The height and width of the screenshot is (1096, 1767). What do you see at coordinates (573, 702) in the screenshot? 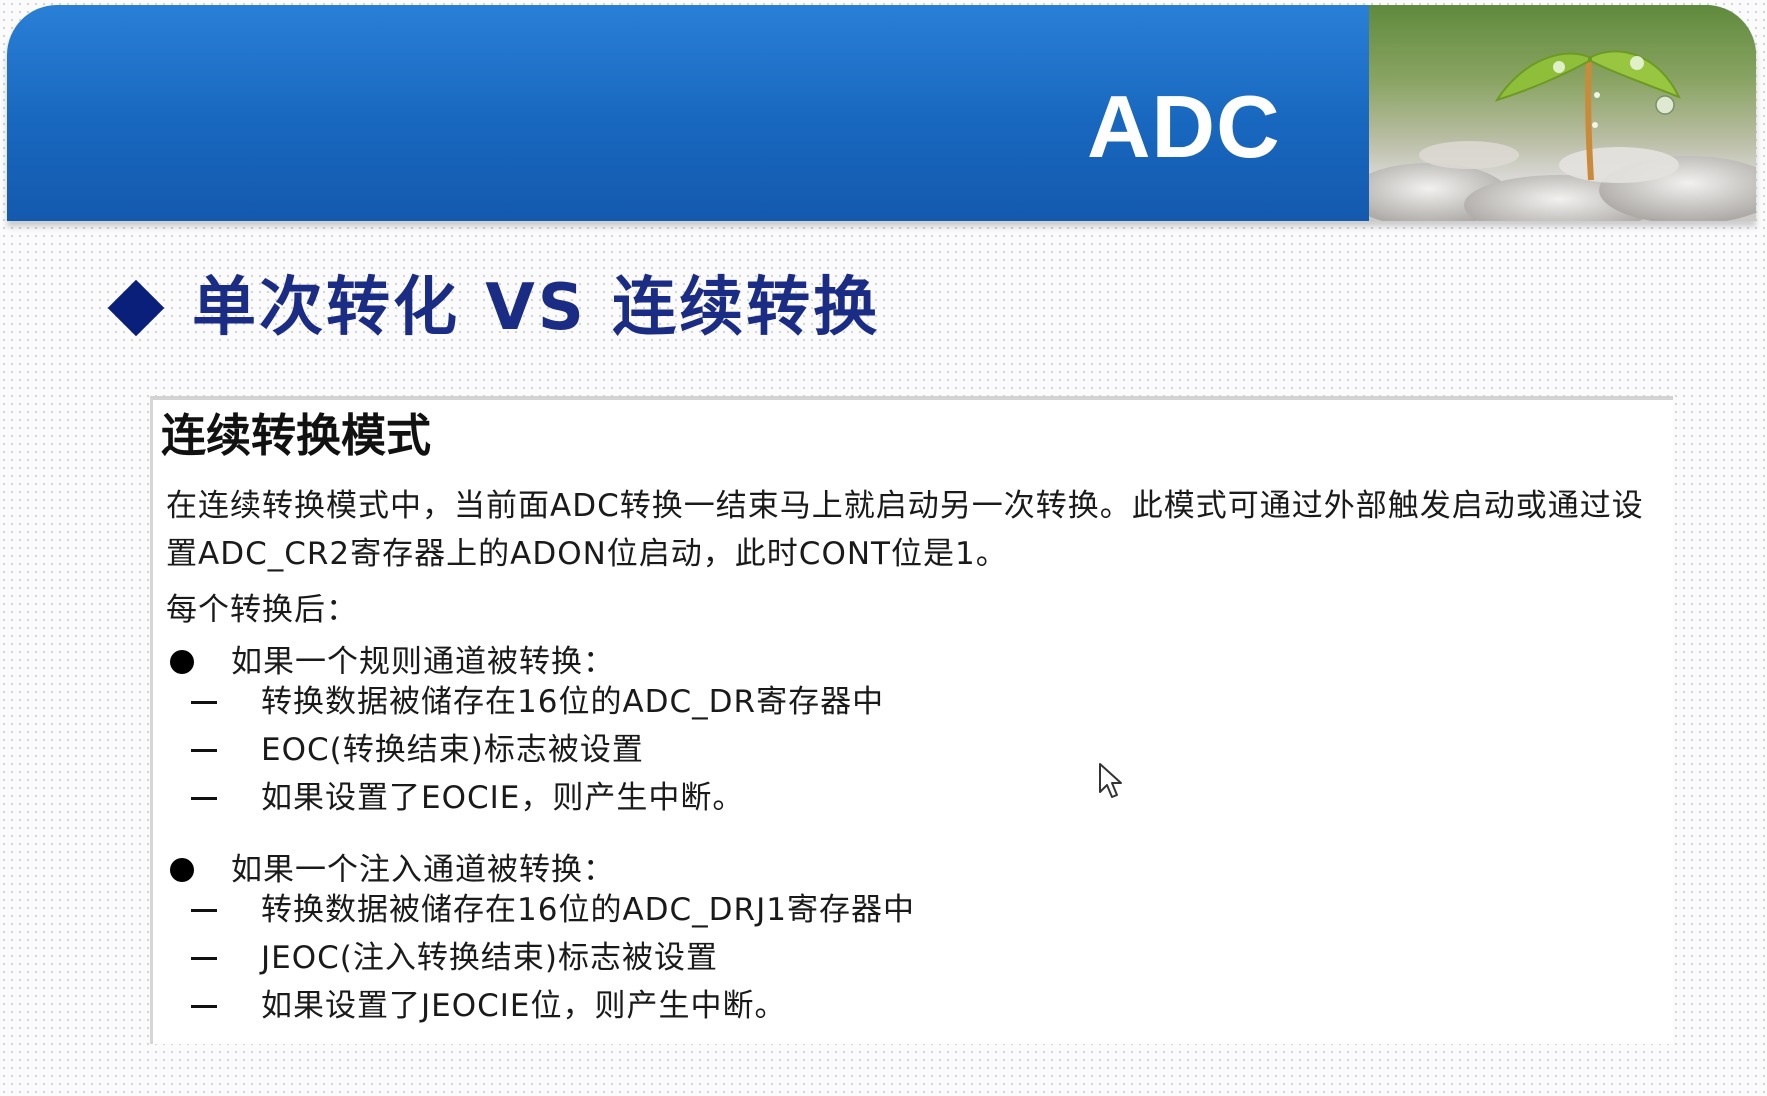
I see `list-item: 转换数据被储存在16位的ADC_DR寄存器中` at bounding box center [573, 702].